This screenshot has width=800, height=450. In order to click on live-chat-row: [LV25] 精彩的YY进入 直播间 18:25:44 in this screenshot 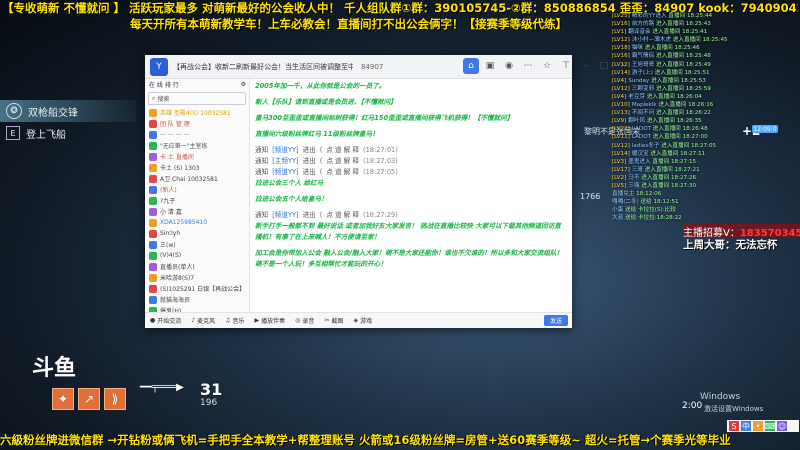, I will do `click(706, 16)`.